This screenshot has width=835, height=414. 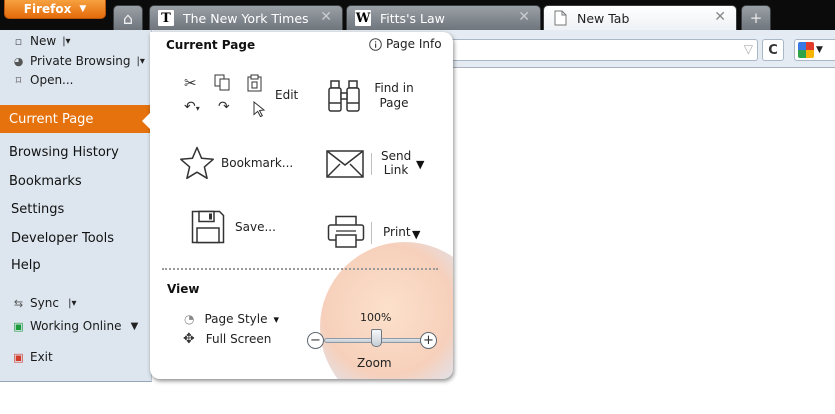 I want to click on dropdown-arrow-icon: ▼, so click(x=133, y=326).